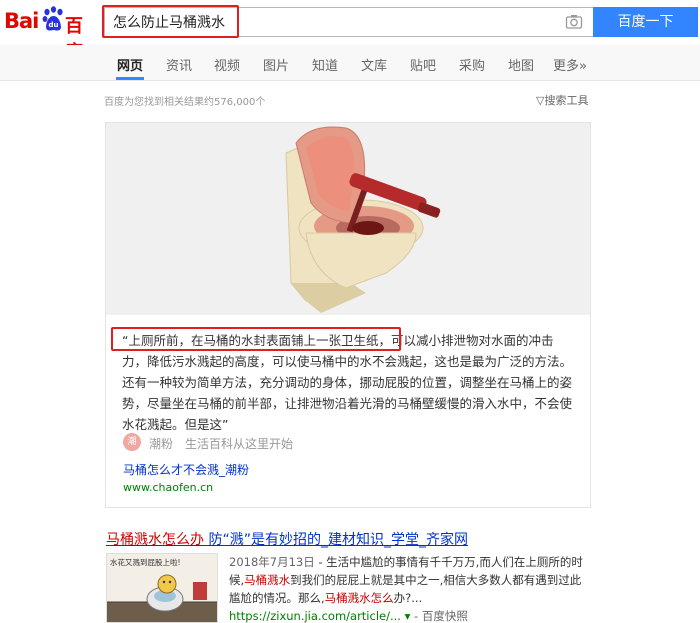  I want to click on snapshot-link: 百度快照, so click(445, 616).